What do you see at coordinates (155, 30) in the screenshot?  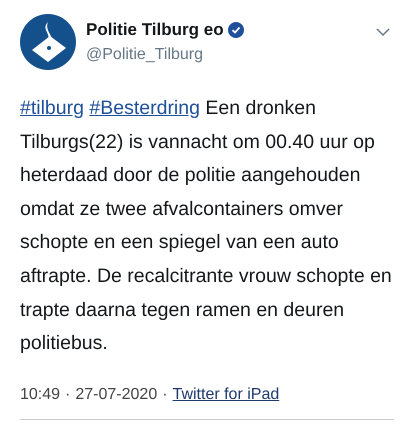 I see `author-name: Politie Tilburg eo` at bounding box center [155, 30].